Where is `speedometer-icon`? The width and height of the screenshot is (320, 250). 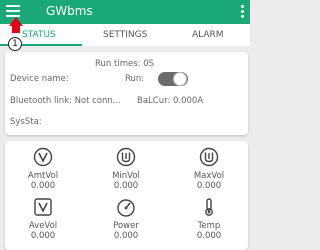
speedometer-icon is located at coordinates (126, 208).